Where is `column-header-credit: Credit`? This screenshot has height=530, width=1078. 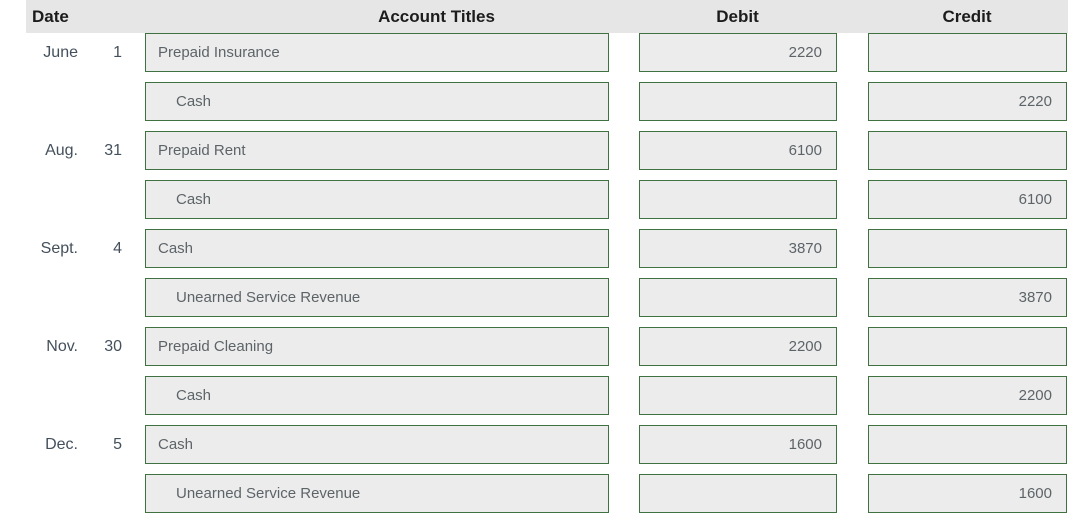
column-header-credit: Credit is located at coordinates (967, 16).